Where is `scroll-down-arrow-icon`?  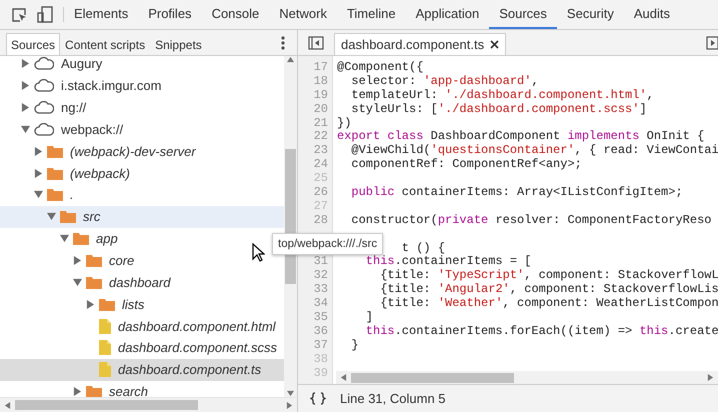
scroll-down-arrow-icon is located at coordinates (290, 393).